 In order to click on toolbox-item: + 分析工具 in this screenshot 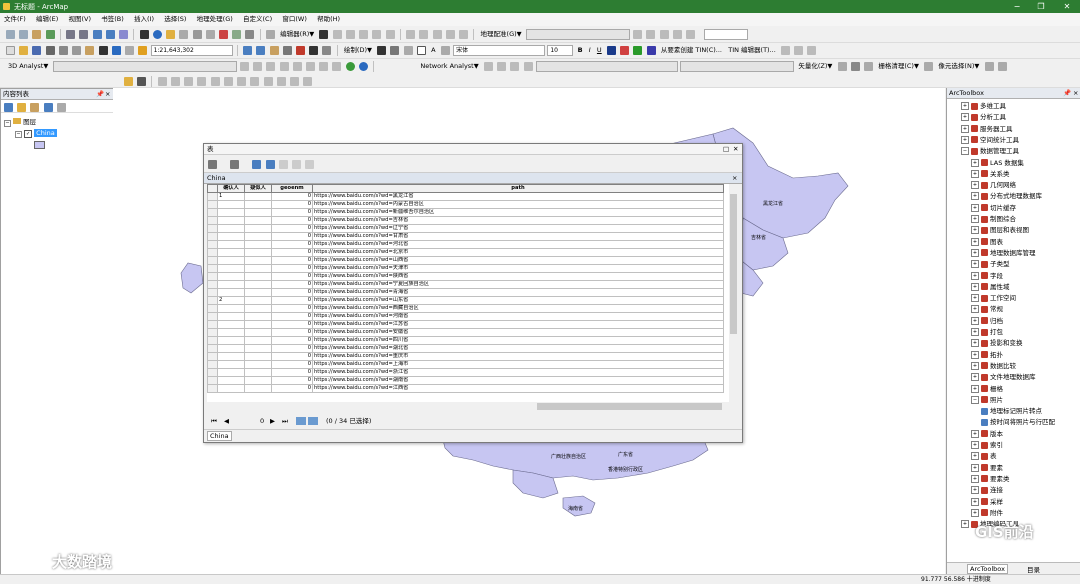, I will do `click(983, 117)`.